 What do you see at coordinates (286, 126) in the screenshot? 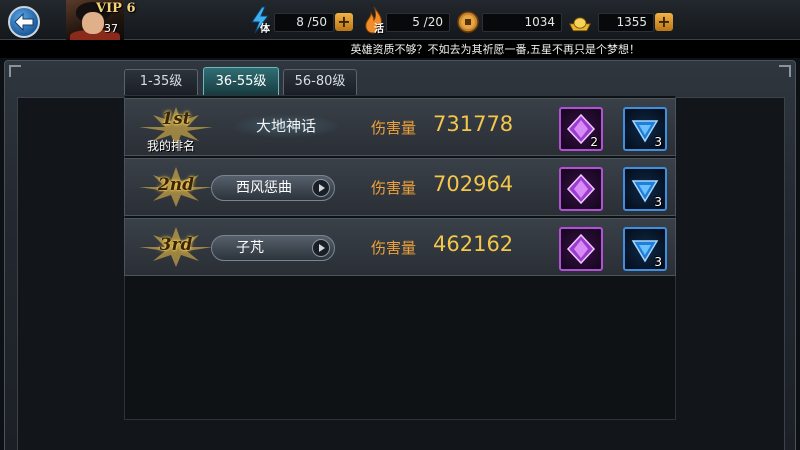
I see `player-name: 大地神话` at bounding box center [286, 126].